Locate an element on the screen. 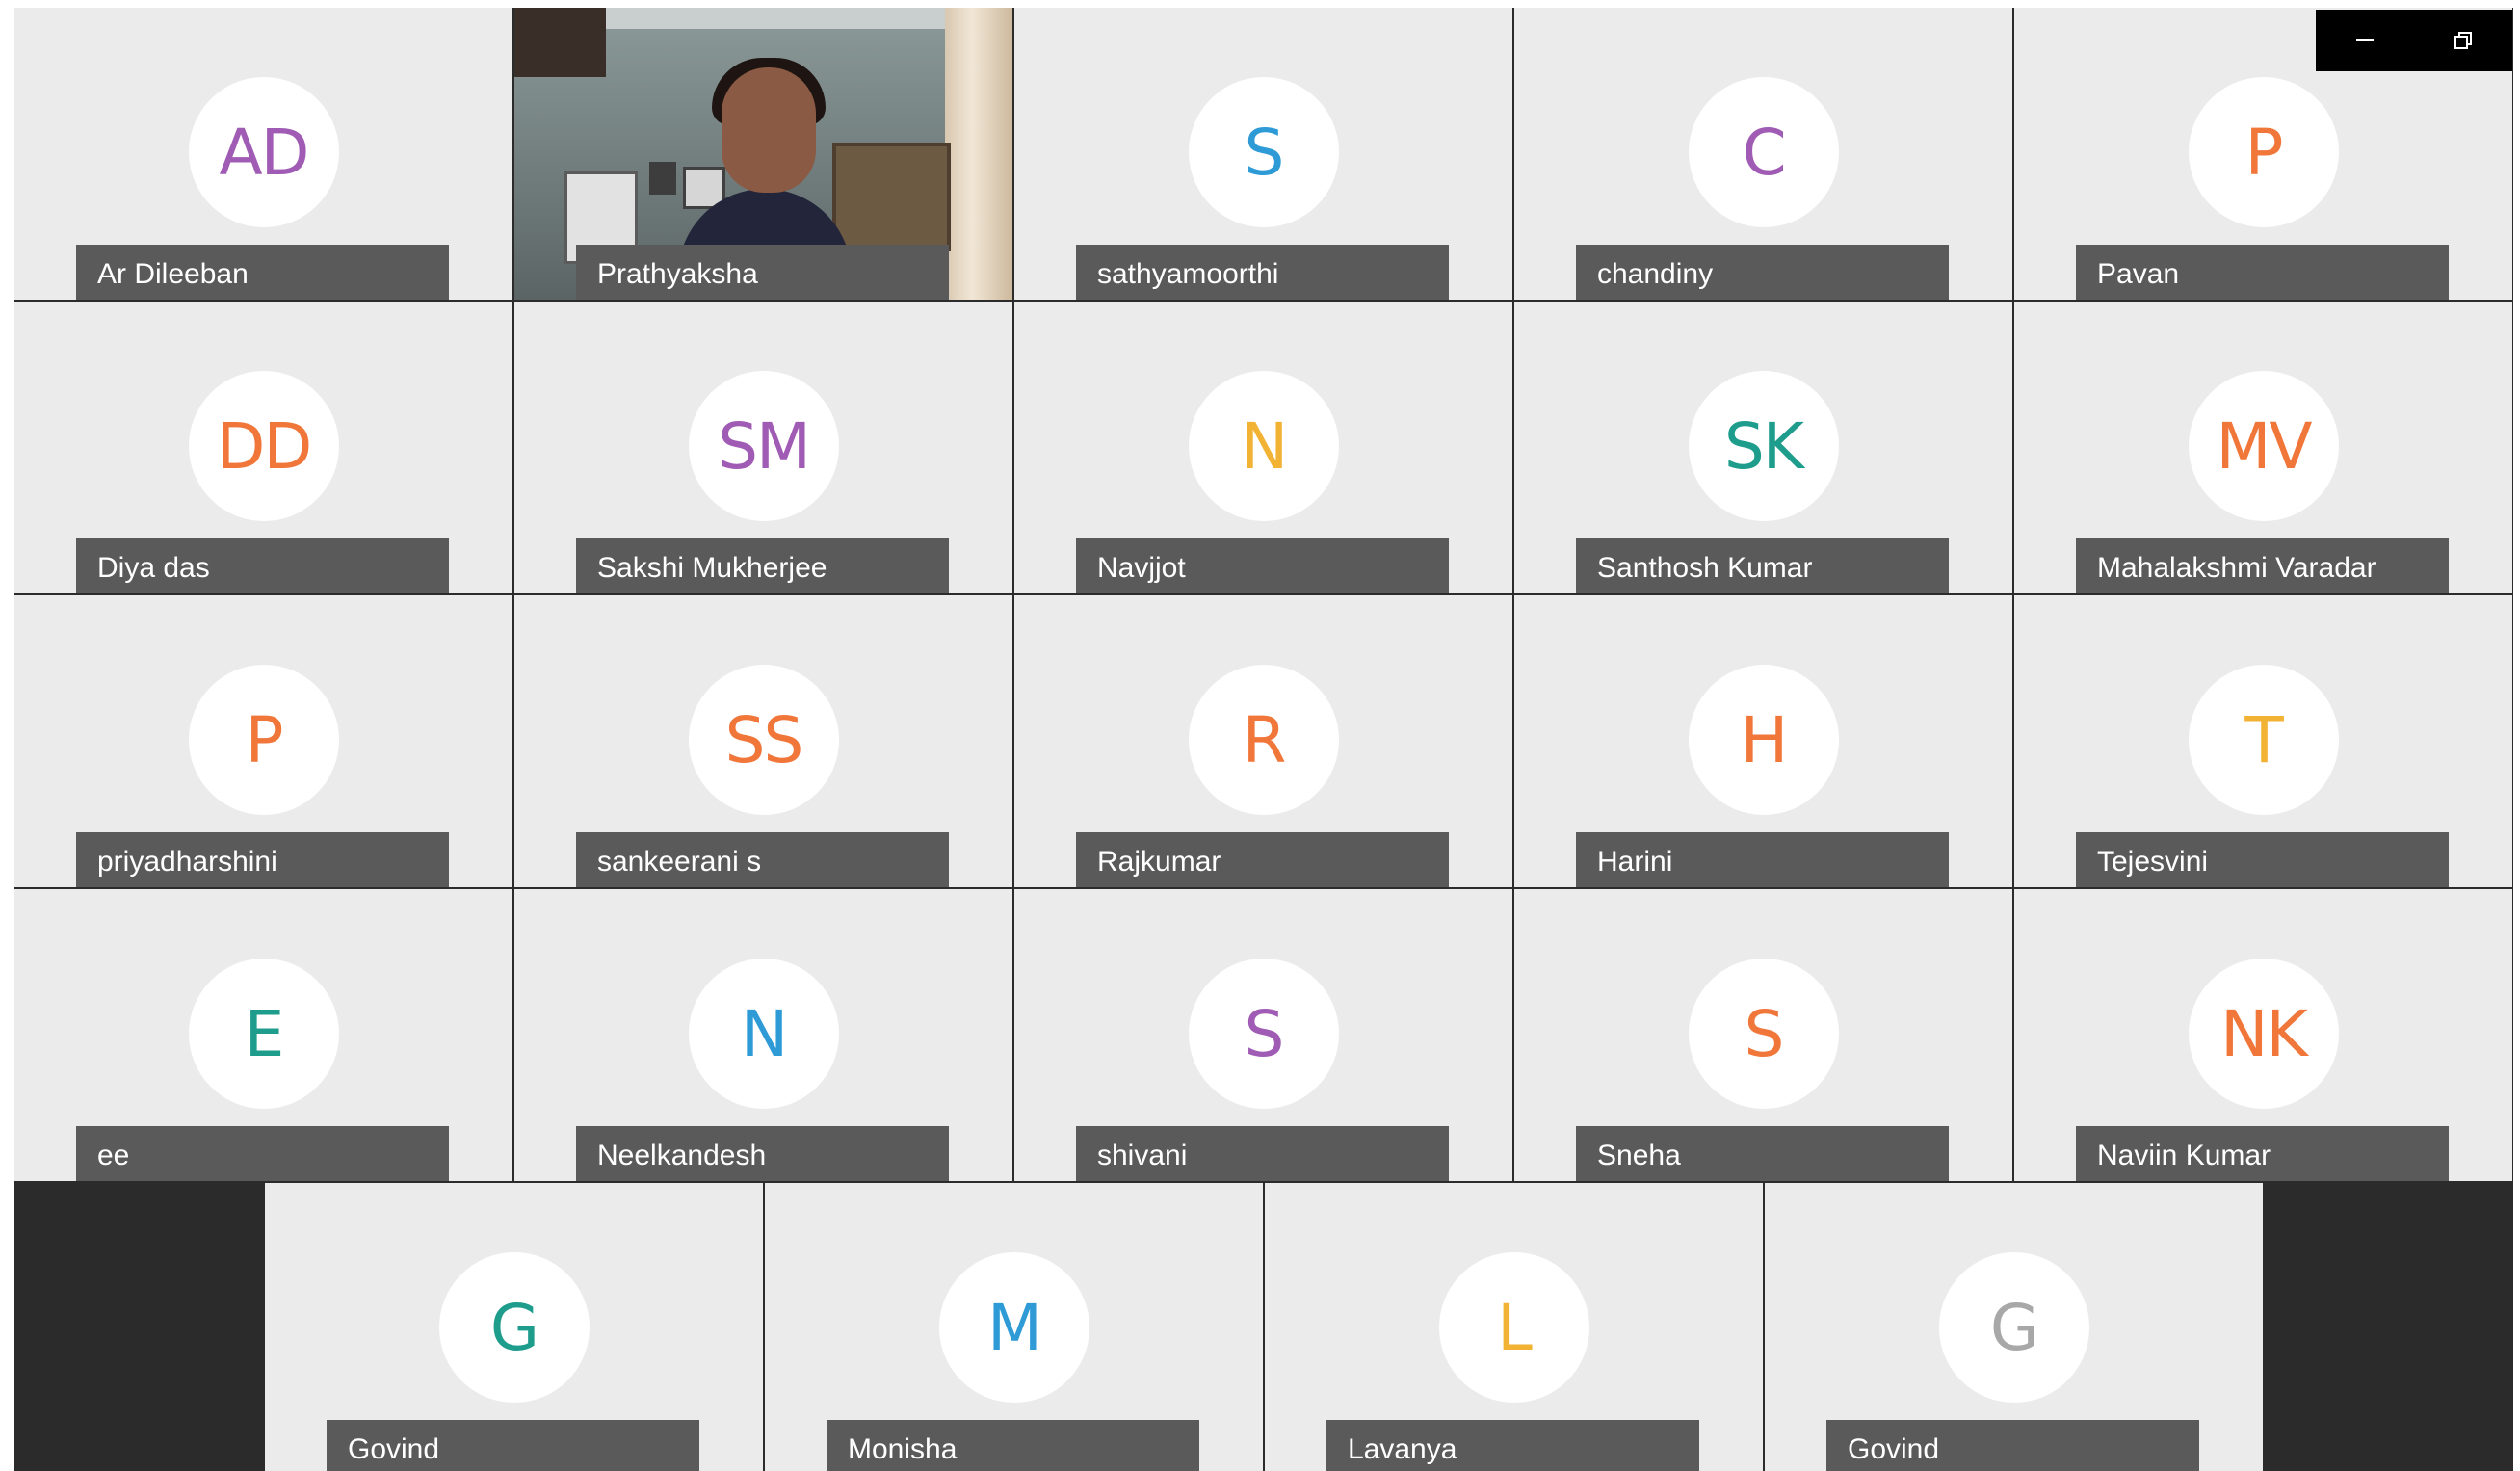 The height and width of the screenshot is (1471, 2520). participant-tile: DD Diya das is located at coordinates (263, 448).